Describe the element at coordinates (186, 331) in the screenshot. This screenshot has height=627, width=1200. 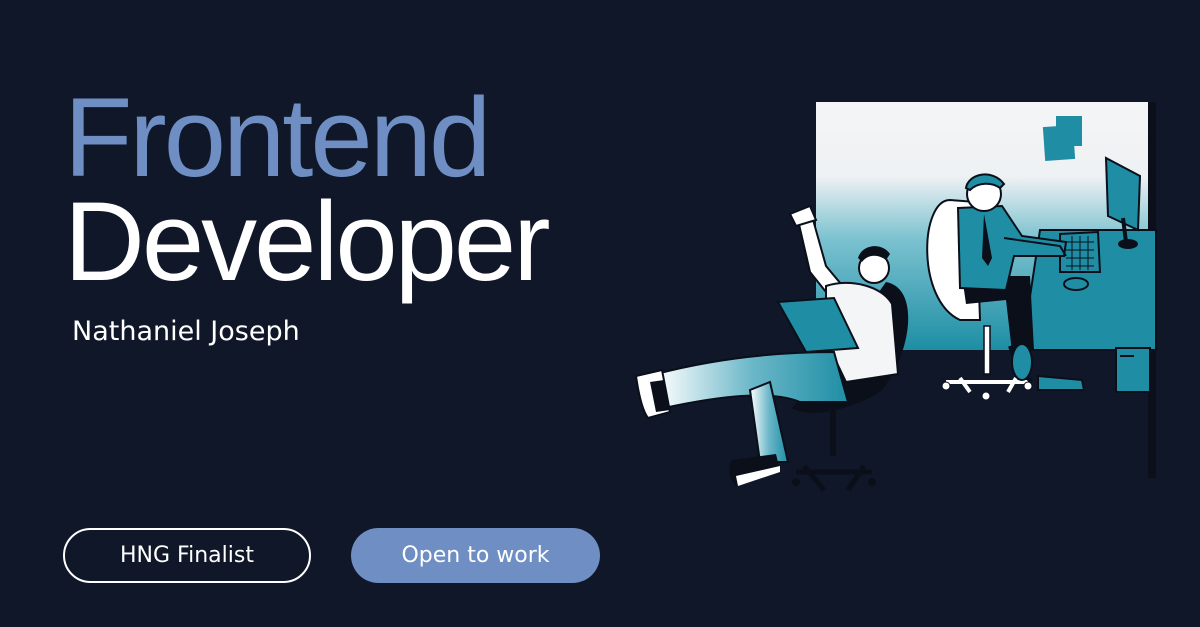
I see `person-name: Nathaniel Joseph` at that location.